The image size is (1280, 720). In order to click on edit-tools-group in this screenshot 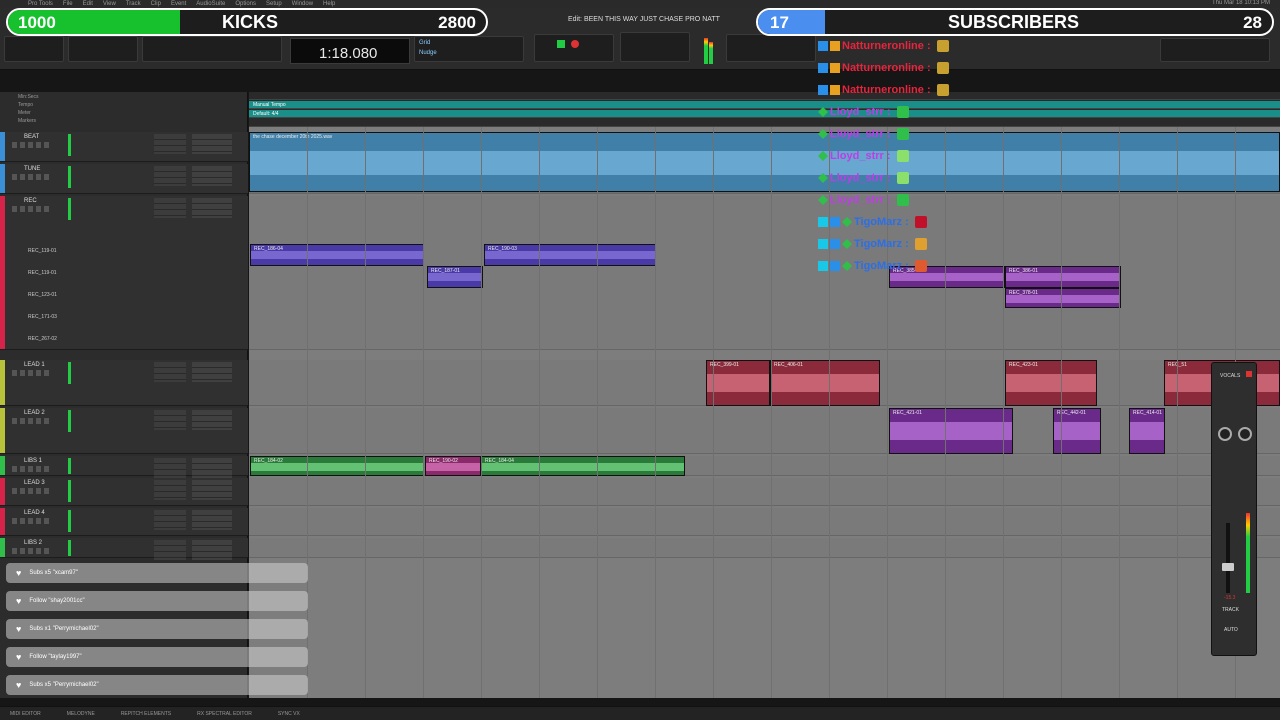, I will do `click(212, 49)`.